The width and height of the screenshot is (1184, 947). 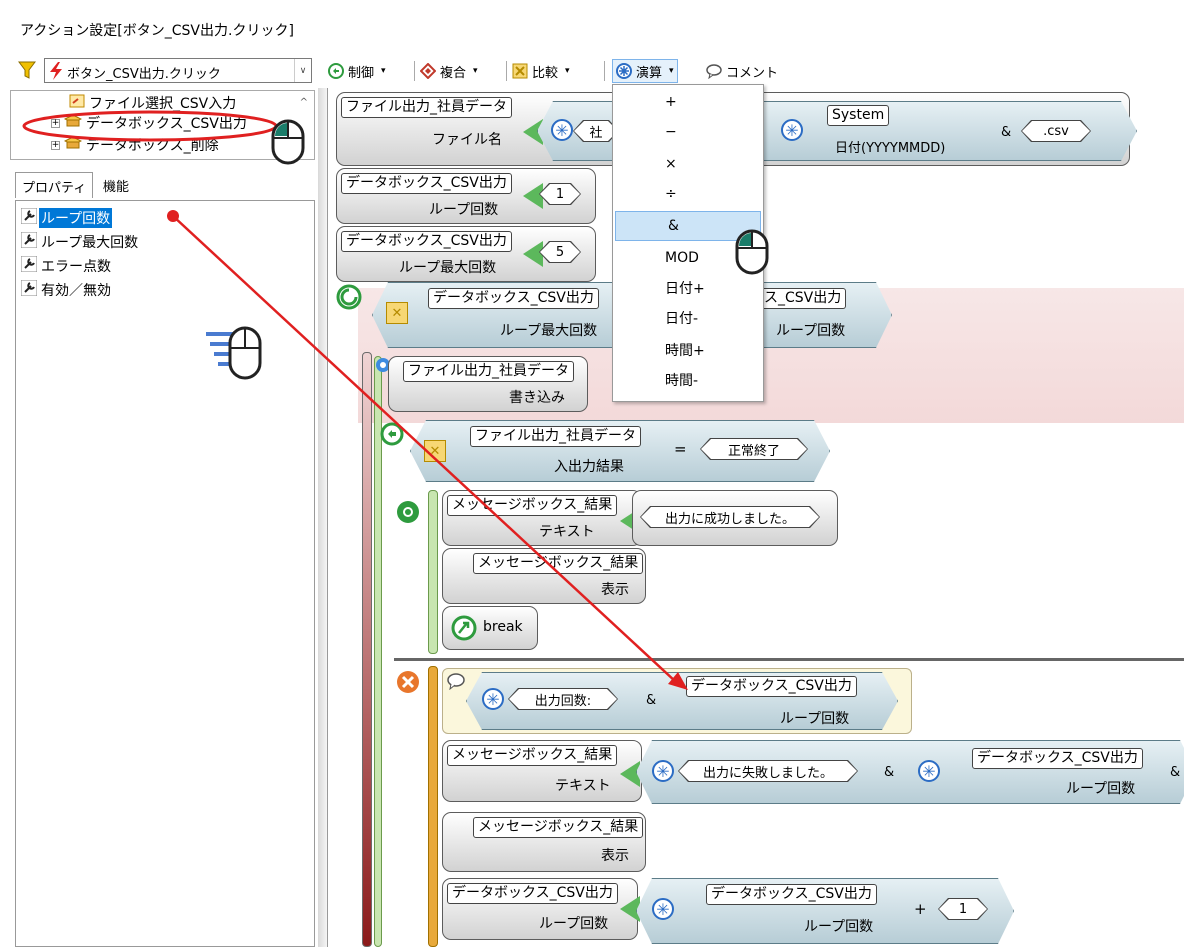 What do you see at coordinates (520, 71) in the screenshot?
I see `compare-icon` at bounding box center [520, 71].